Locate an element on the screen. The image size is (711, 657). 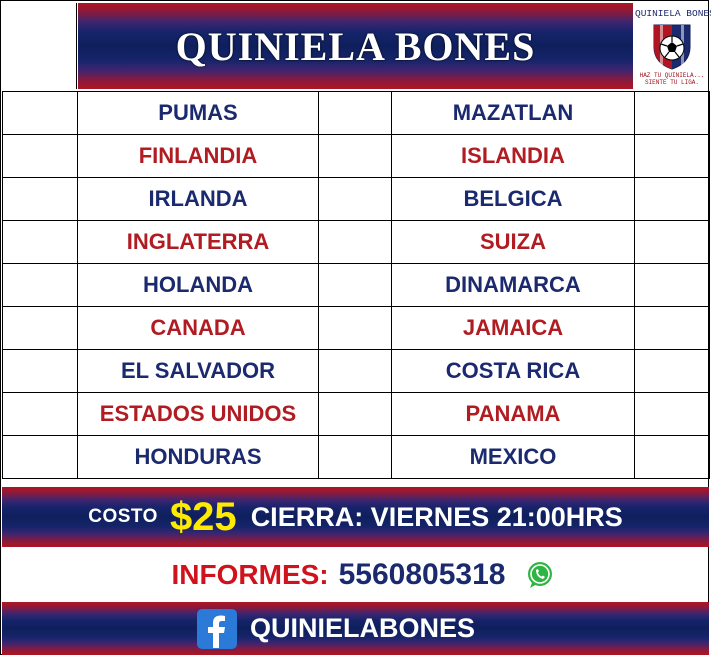
home-team: CANADA is located at coordinates (198, 328).